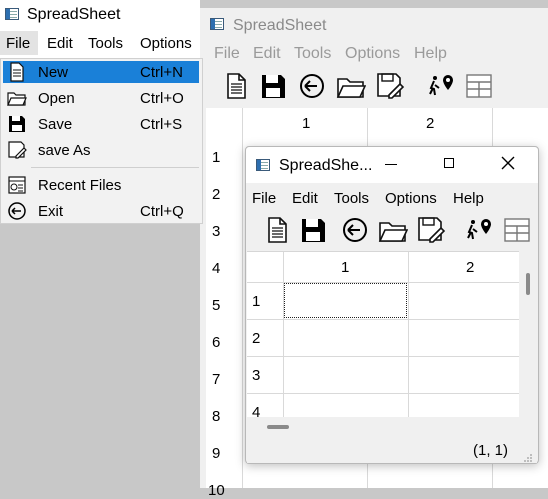  What do you see at coordinates (216, 268) in the screenshot?
I see `row-header: 4` at bounding box center [216, 268].